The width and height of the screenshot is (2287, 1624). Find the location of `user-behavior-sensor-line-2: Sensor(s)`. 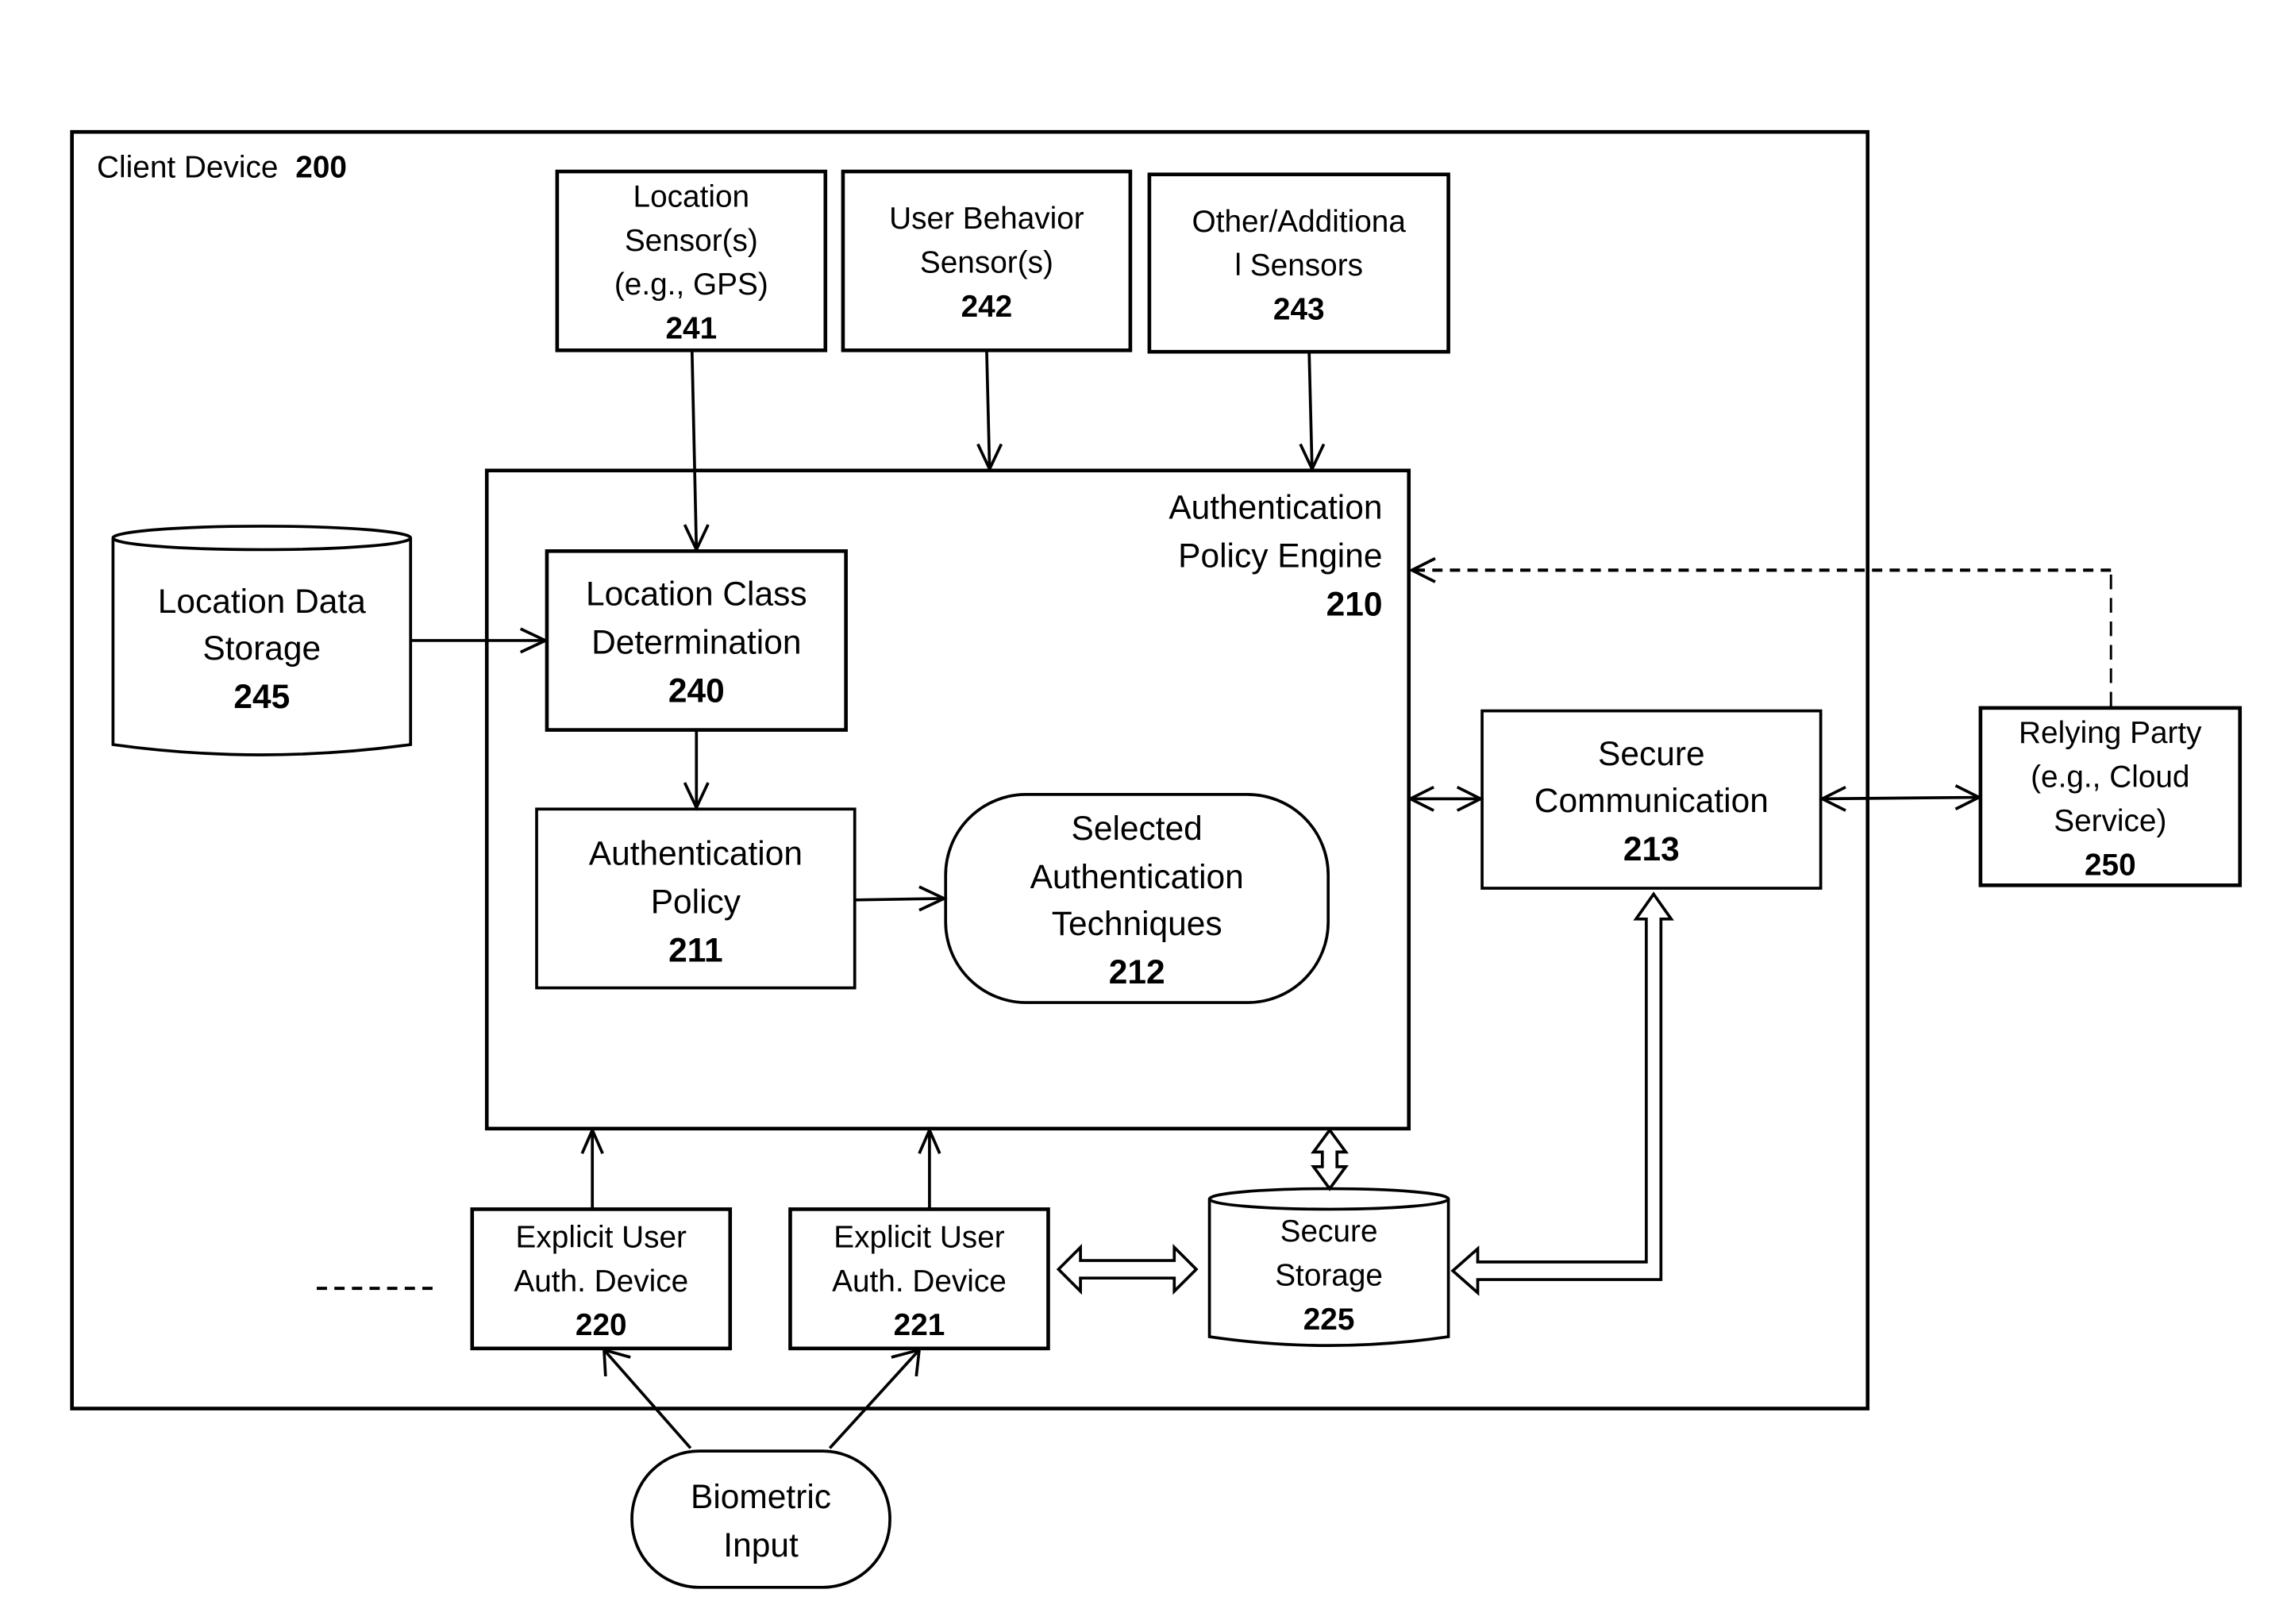

user-behavior-sensor-line-2: Sensor(s) is located at coordinates (987, 262).